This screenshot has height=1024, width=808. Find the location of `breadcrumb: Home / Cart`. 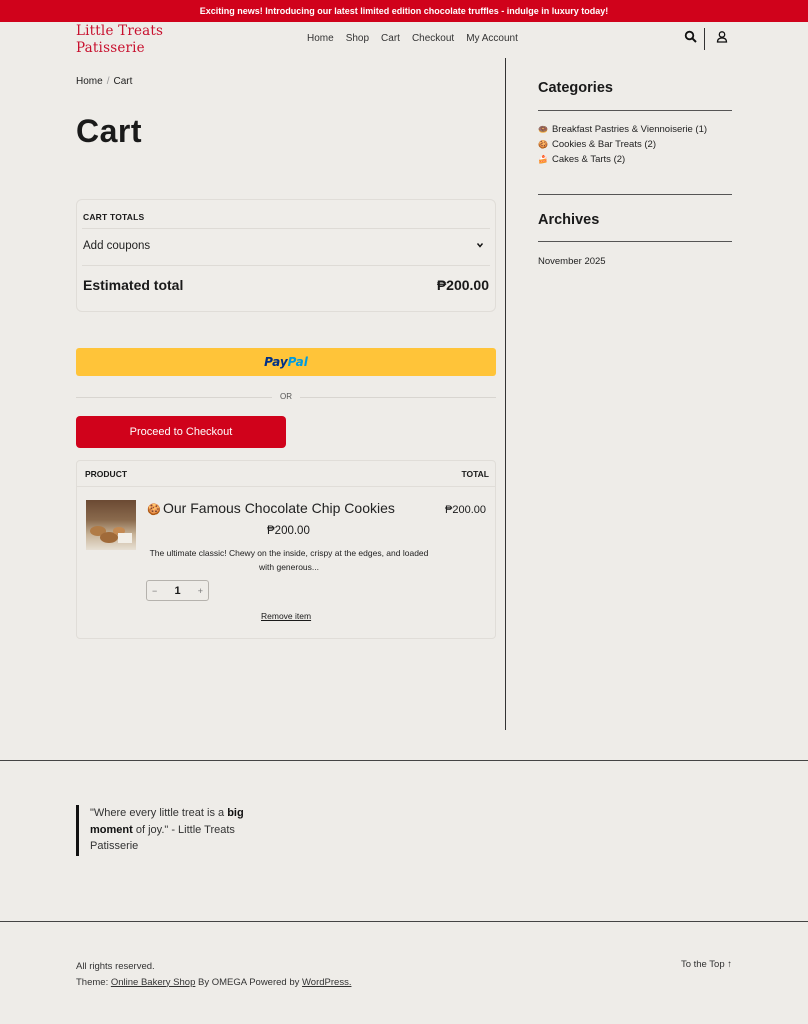

breadcrumb: Home / Cart is located at coordinates (104, 81).